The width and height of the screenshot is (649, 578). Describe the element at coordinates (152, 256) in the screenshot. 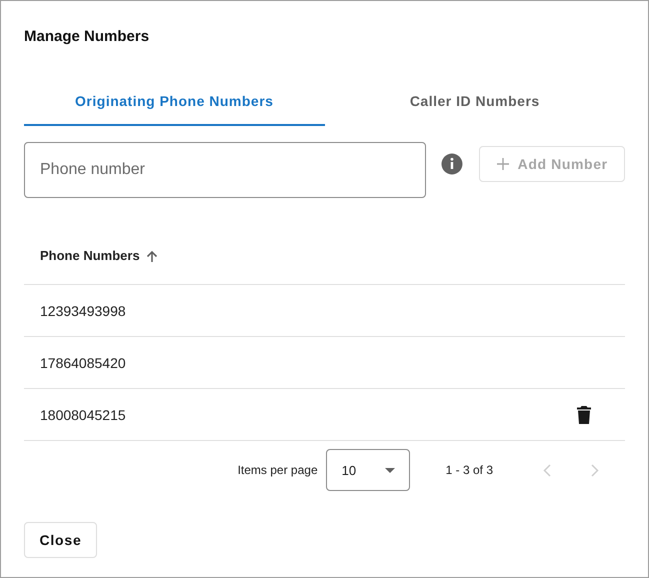

I see `sort-arrow-icon` at that location.